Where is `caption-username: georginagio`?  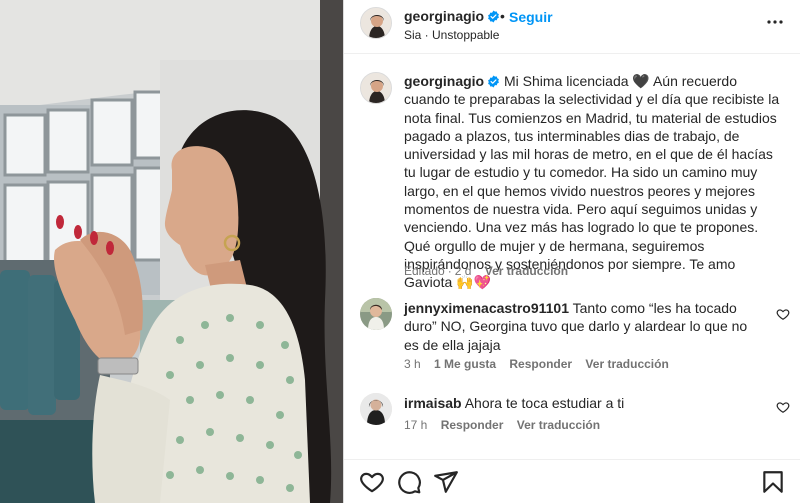 caption-username: georginagio is located at coordinates (452, 81).